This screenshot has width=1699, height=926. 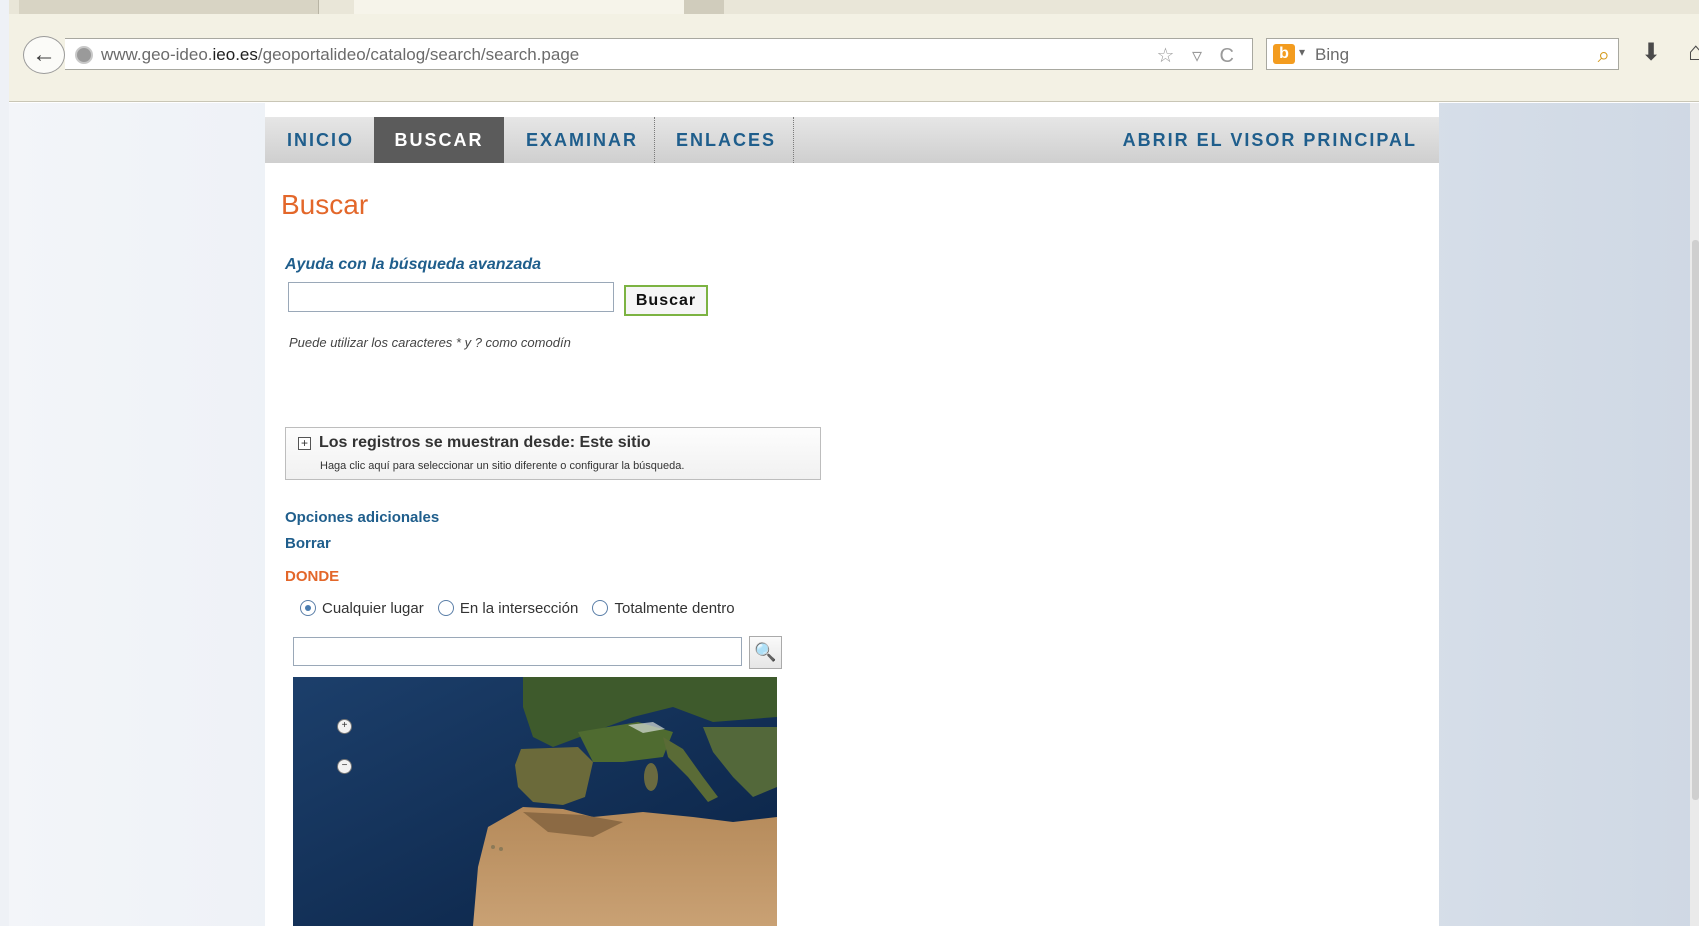 I want to click on browser-tab, so click(x=169, y=7).